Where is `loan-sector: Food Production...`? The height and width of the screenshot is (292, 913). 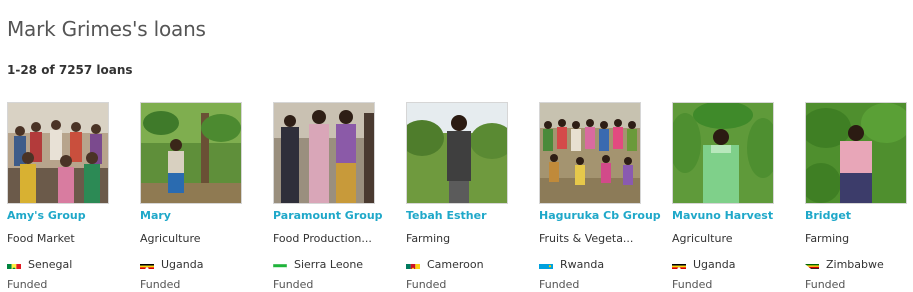 loan-sector: Food Production... is located at coordinates (322, 238).